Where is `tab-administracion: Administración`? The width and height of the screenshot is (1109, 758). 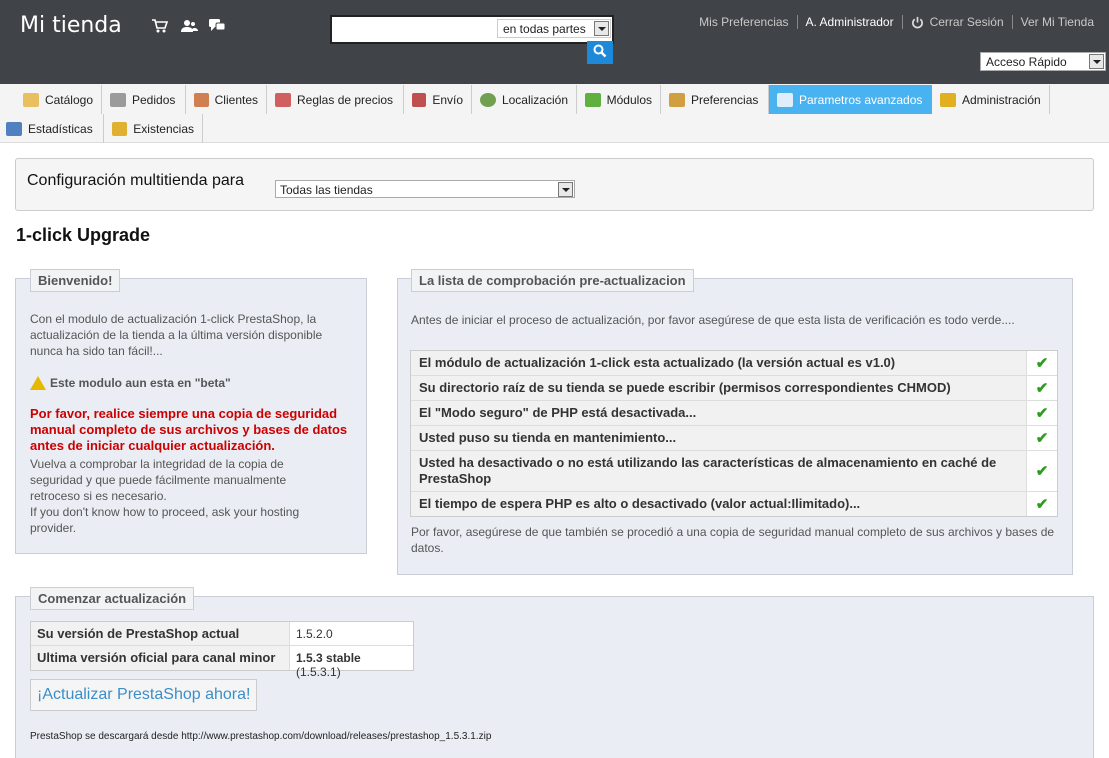
tab-administracion: Administración is located at coordinates (991, 99).